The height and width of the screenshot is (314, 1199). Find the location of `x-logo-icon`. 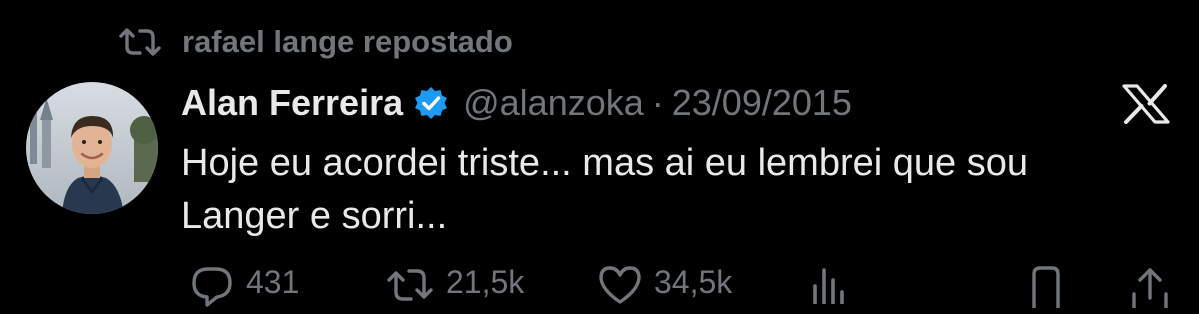

x-logo-icon is located at coordinates (1146, 104).